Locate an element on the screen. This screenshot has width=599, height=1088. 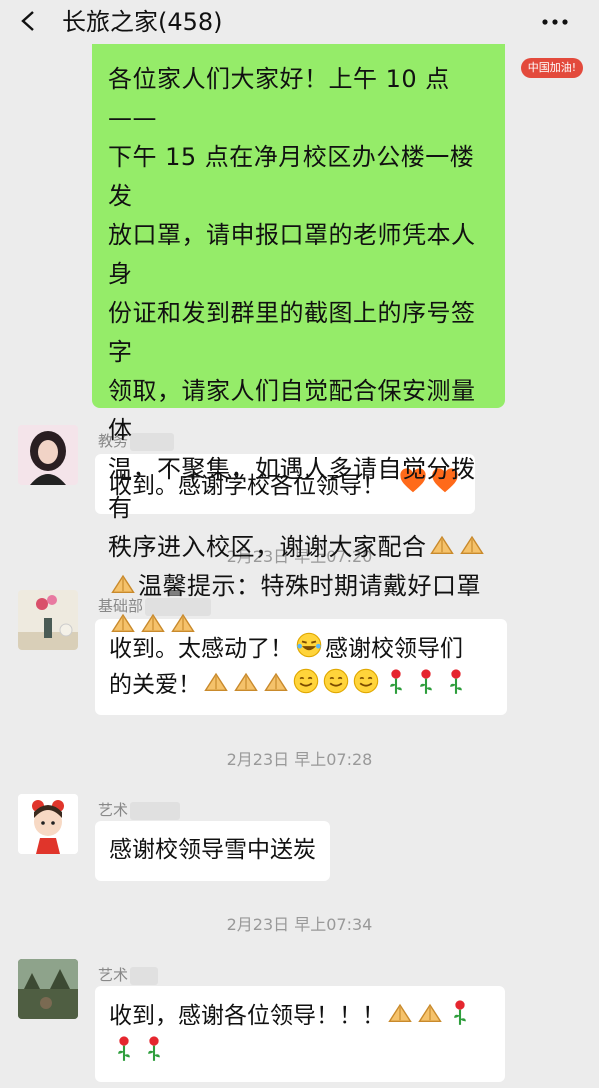
announcement-line: 放口罩，请申报口罩的老师凭本人身 is located at coordinates (292, 254).